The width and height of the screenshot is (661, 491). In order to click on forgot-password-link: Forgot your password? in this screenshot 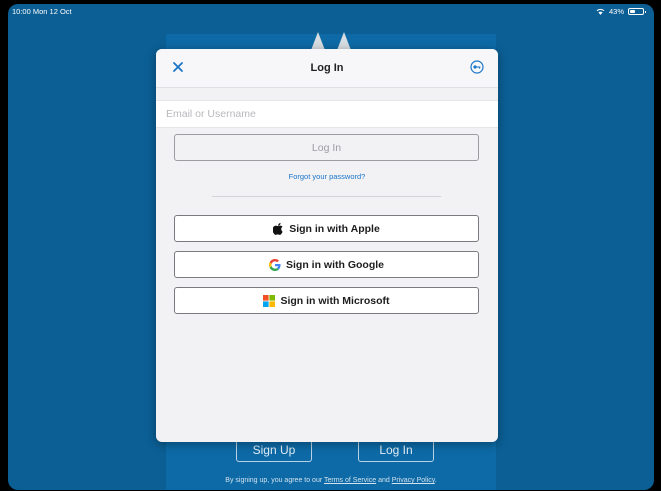, I will do `click(327, 176)`.